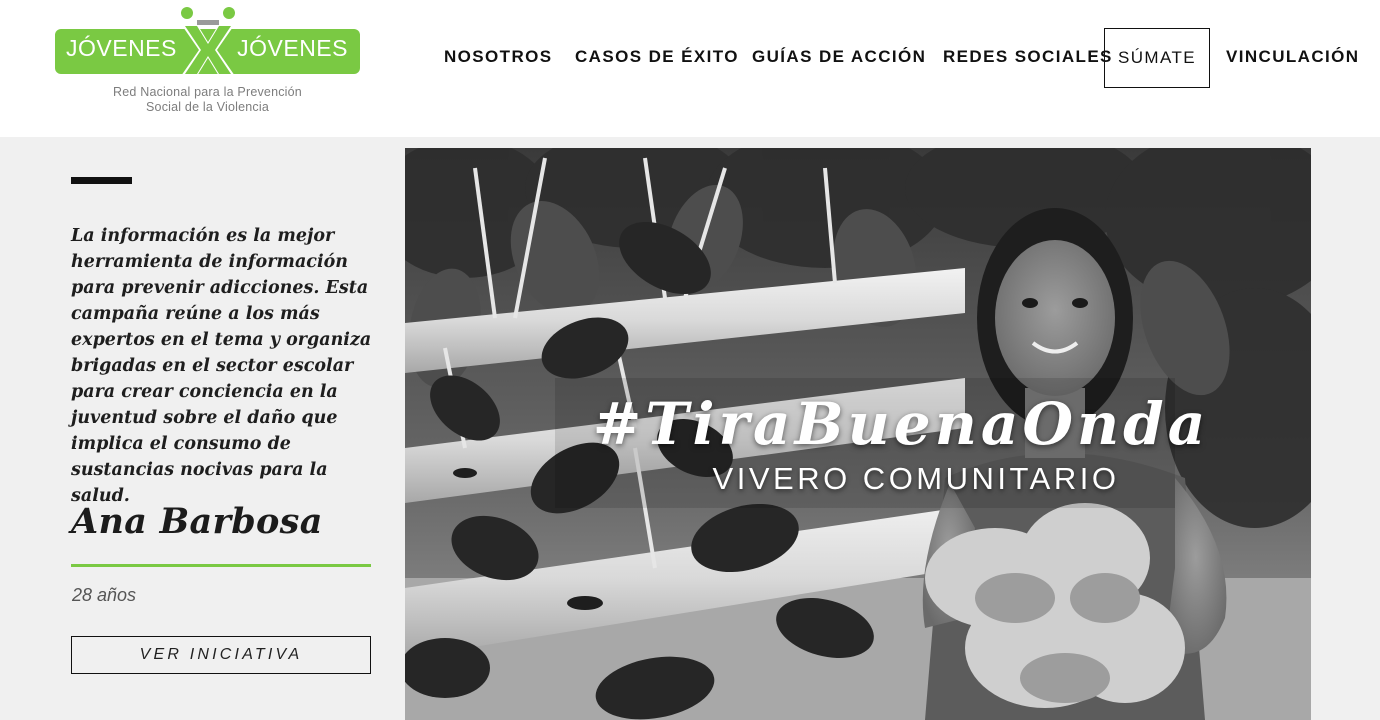 Image resolution: width=1380 pixels, height=720 pixels. I want to click on hero-title: #TiraBuenaOnda, so click(901, 424).